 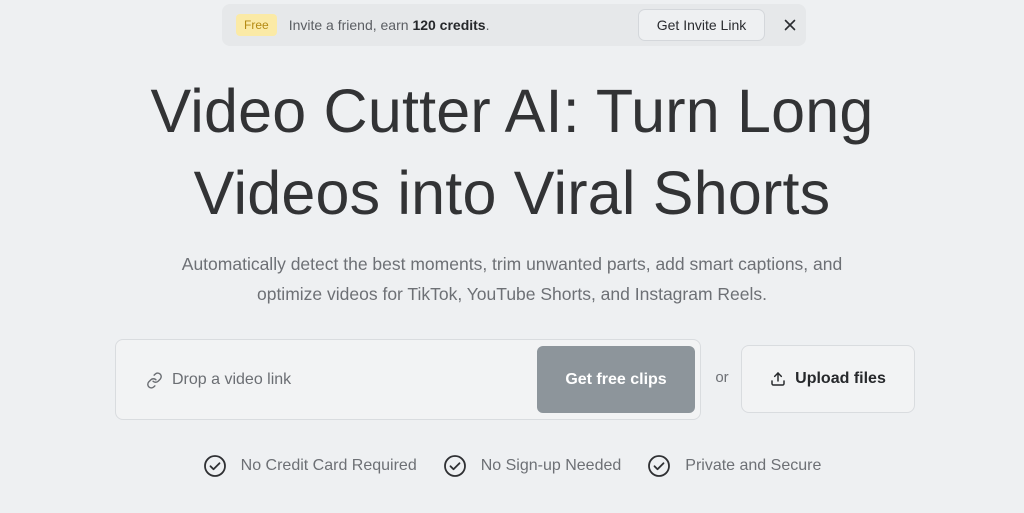 I want to click on upload-files-label: Upload files, so click(x=840, y=378).